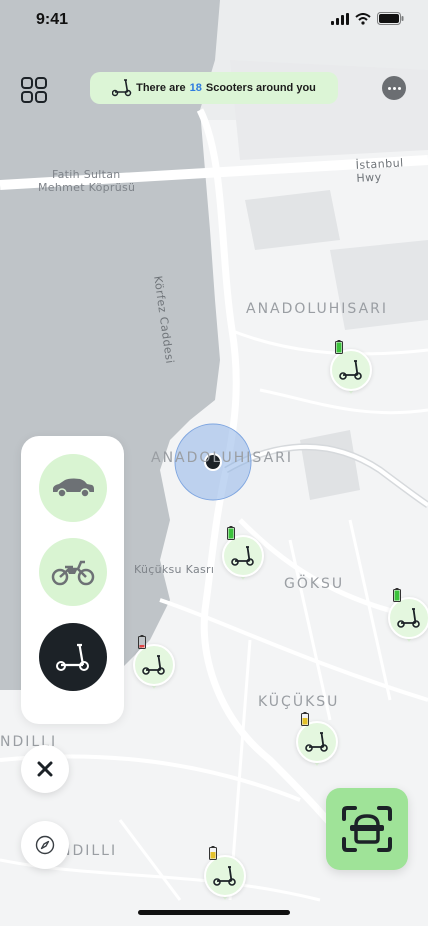  I want to click on vehicle-car-button, so click(73, 488).